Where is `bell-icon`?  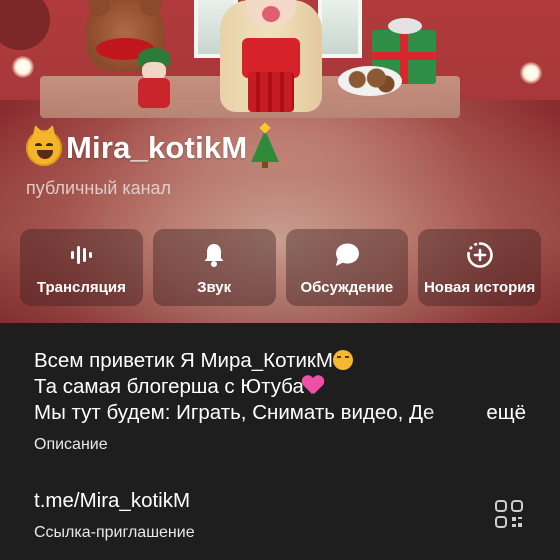 bell-icon is located at coordinates (214, 255).